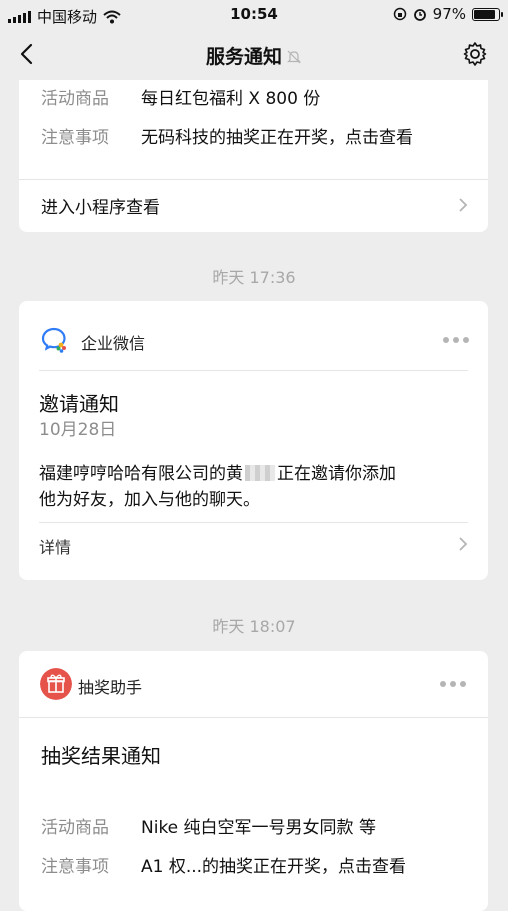 Image resolution: width=508 pixels, height=911 pixels. I want to click on app-name: 企业微信, so click(113, 343).